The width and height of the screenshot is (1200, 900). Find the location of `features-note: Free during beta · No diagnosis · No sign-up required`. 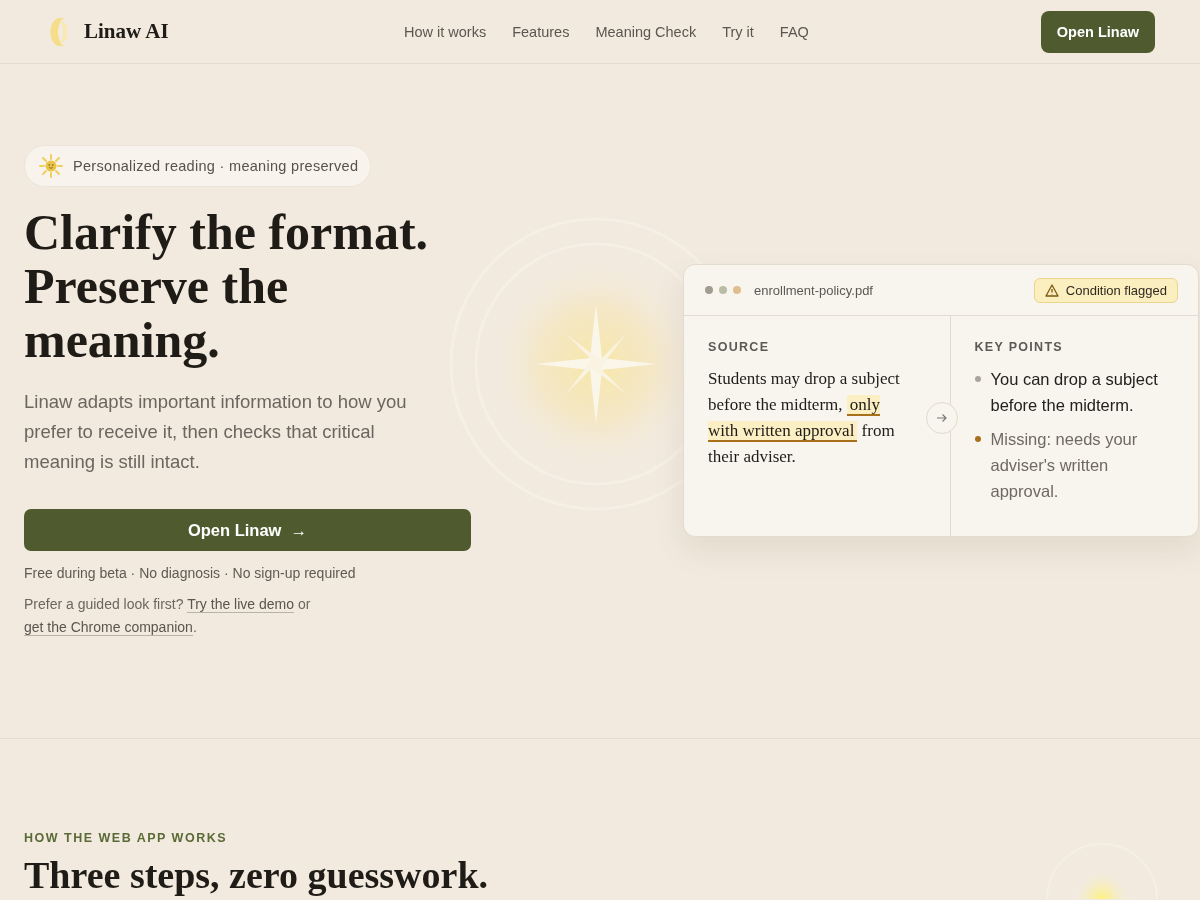

features-note: Free during beta · No diagnosis · No sign-up required is located at coordinates (190, 573).